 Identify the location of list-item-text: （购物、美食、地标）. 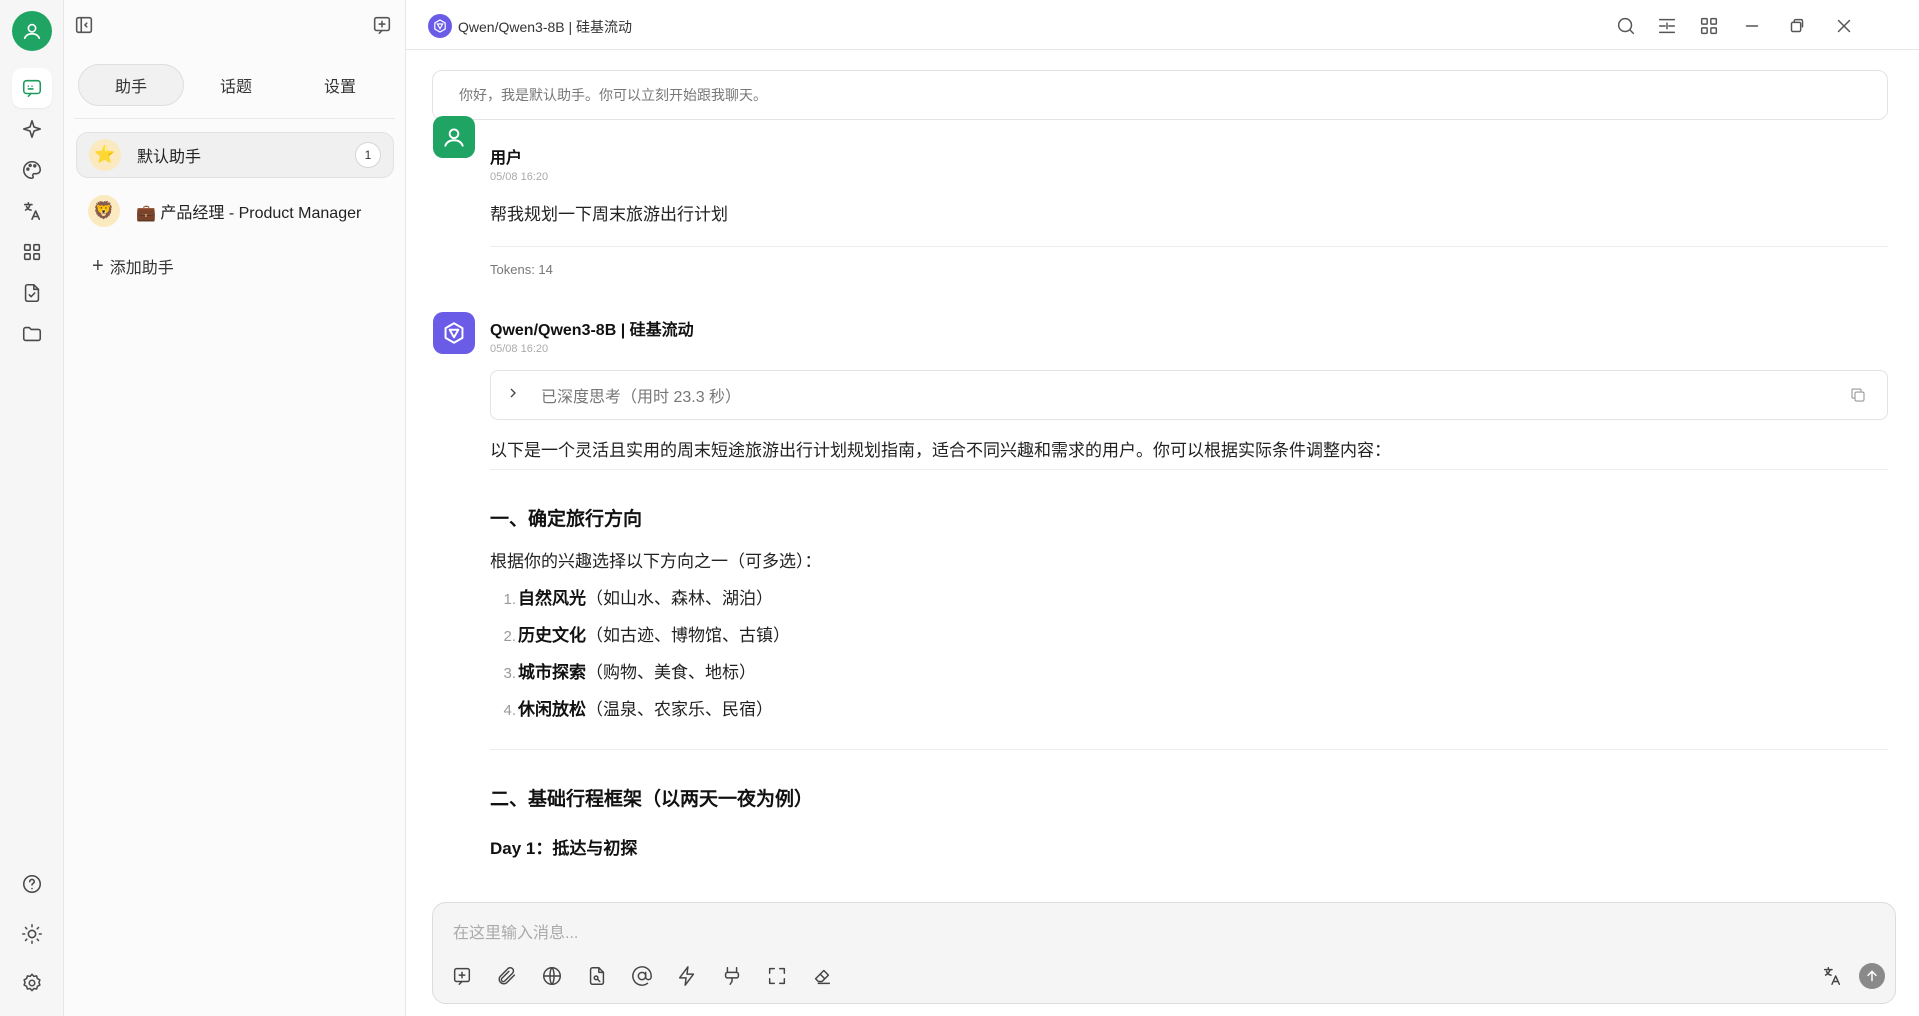
(671, 672).